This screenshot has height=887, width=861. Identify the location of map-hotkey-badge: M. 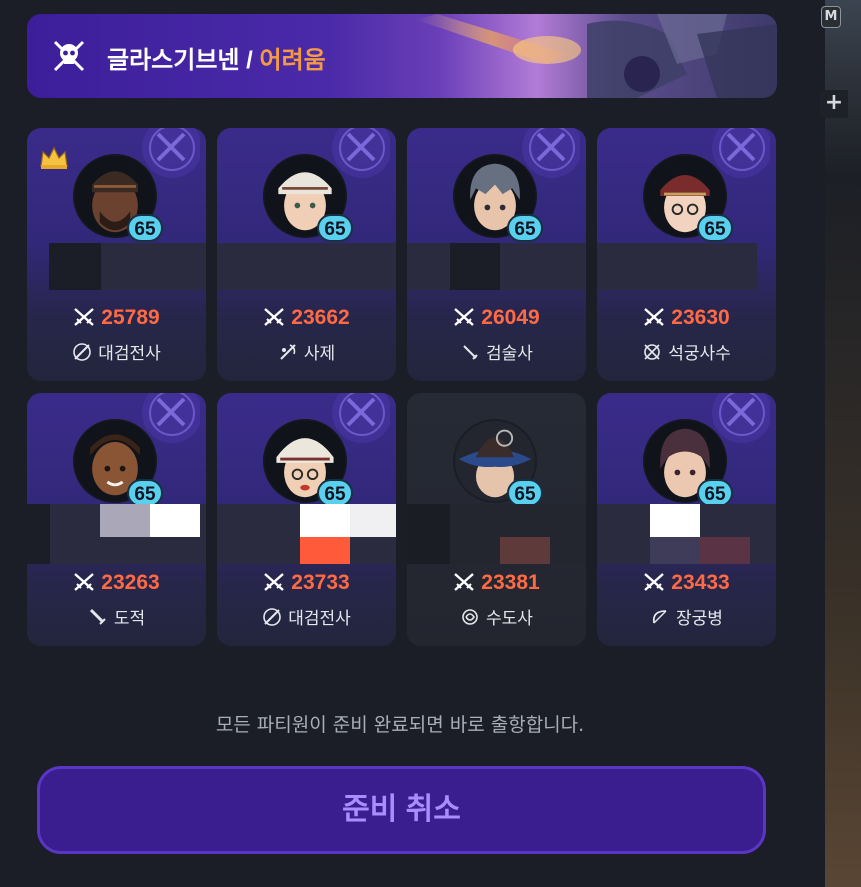
(831, 17).